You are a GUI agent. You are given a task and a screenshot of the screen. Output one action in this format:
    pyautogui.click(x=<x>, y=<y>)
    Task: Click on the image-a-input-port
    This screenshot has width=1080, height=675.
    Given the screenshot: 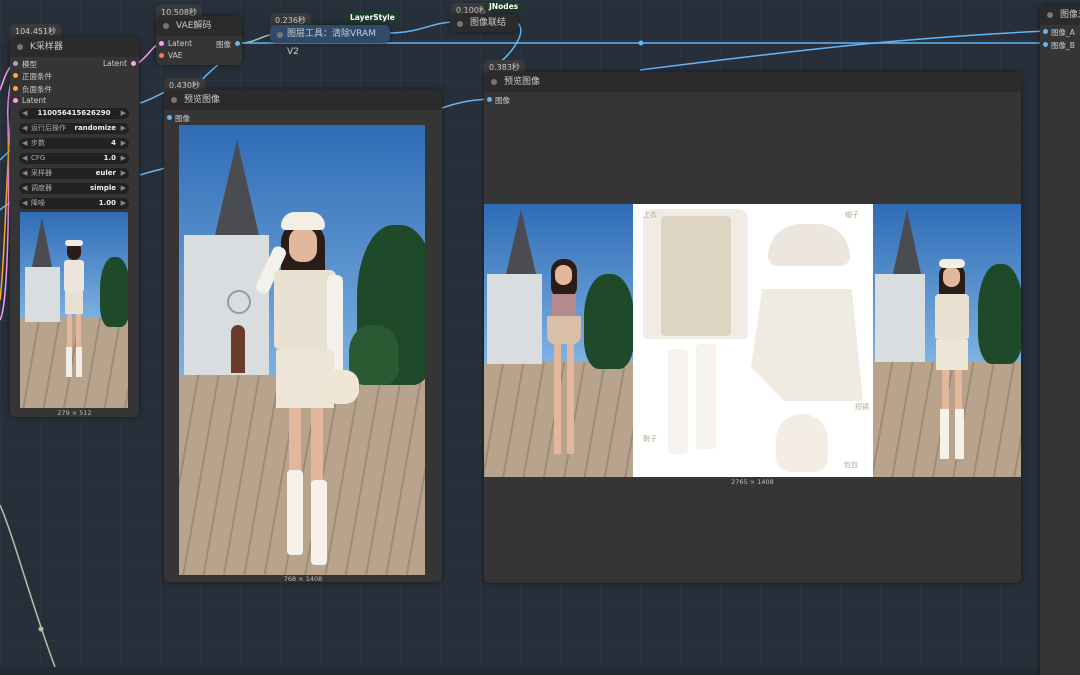 What is the action you would take?
    pyautogui.click(x=1045, y=31)
    